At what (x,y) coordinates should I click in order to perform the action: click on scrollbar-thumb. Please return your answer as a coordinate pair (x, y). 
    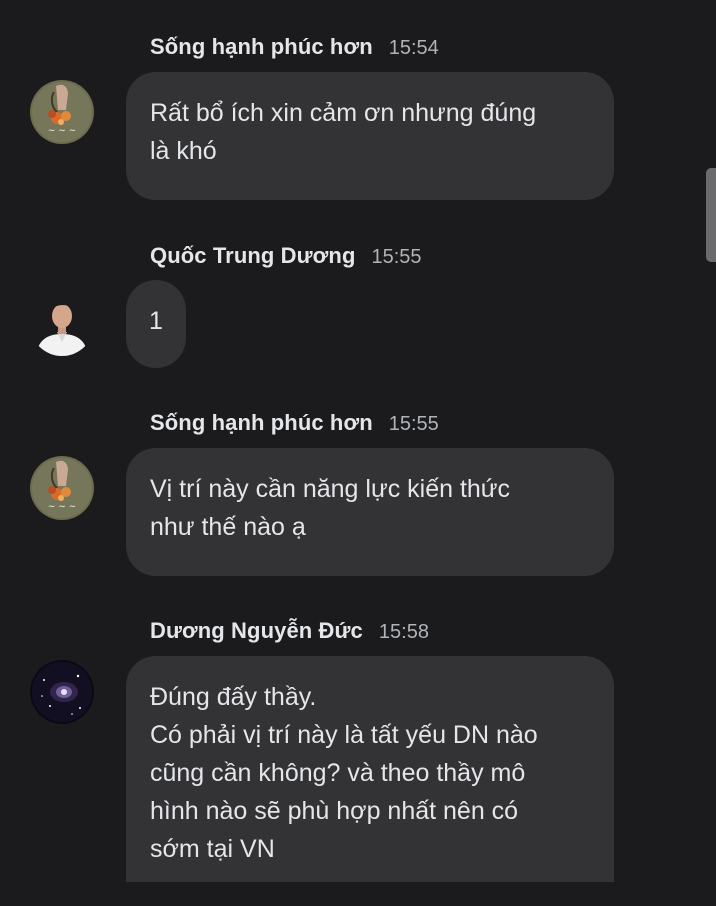
    Looking at the image, I should click on (711, 215).